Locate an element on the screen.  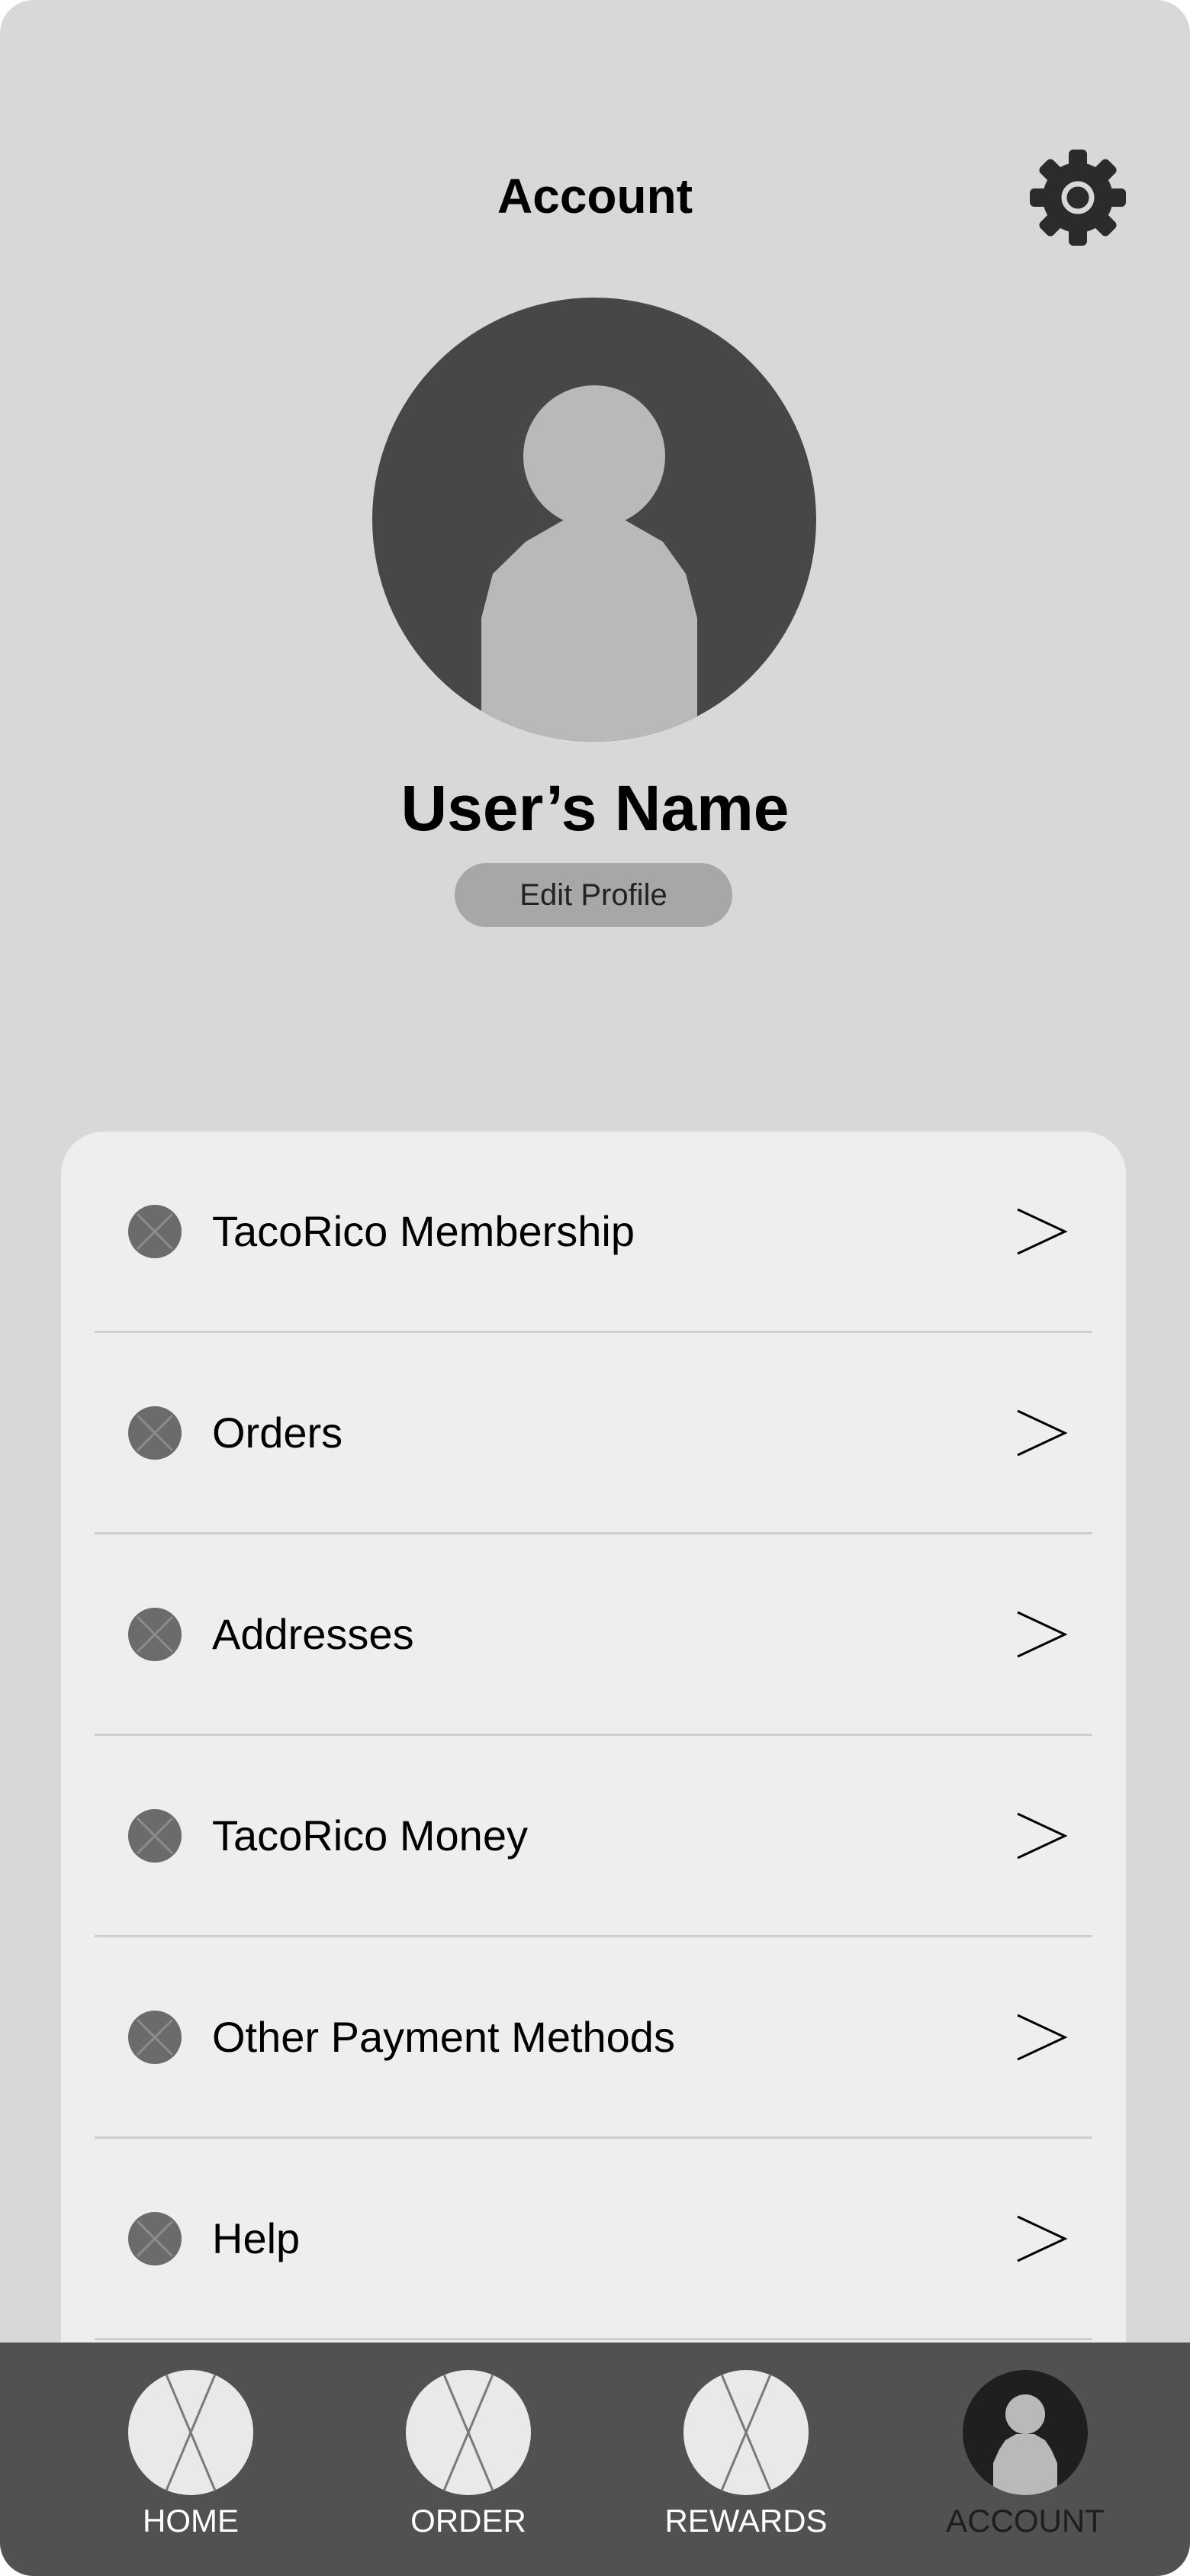
nav-order: ORDER is located at coordinates (468, 2461).